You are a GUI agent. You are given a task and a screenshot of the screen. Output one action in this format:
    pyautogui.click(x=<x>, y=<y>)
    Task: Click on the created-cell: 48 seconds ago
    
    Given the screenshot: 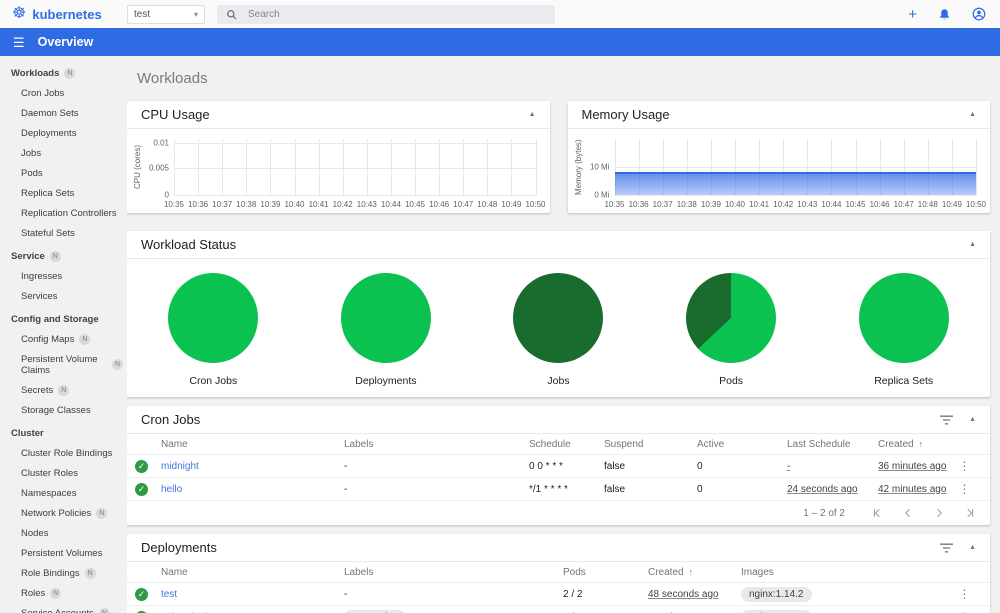 What is the action you would take?
    pyautogui.click(x=683, y=594)
    